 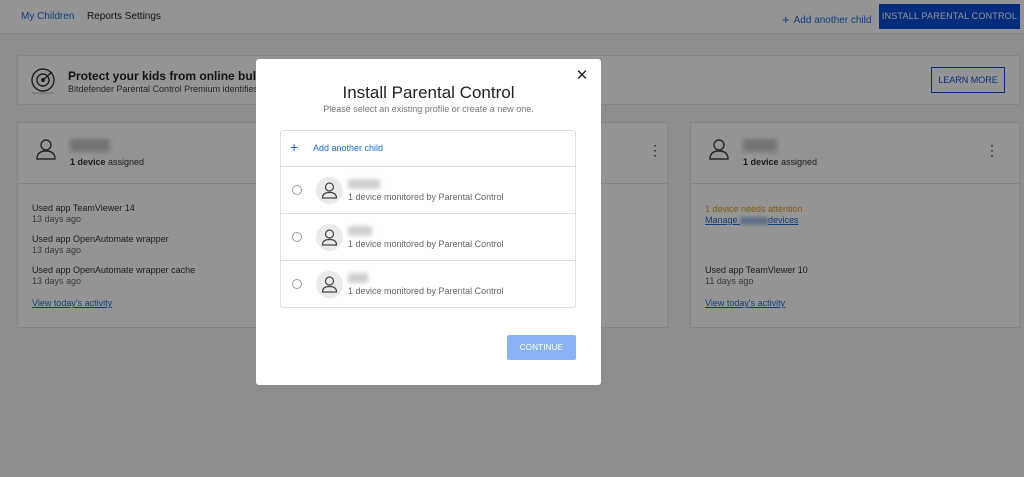 What do you see at coordinates (294, 147) in the screenshot?
I see `plus-icon: +` at bounding box center [294, 147].